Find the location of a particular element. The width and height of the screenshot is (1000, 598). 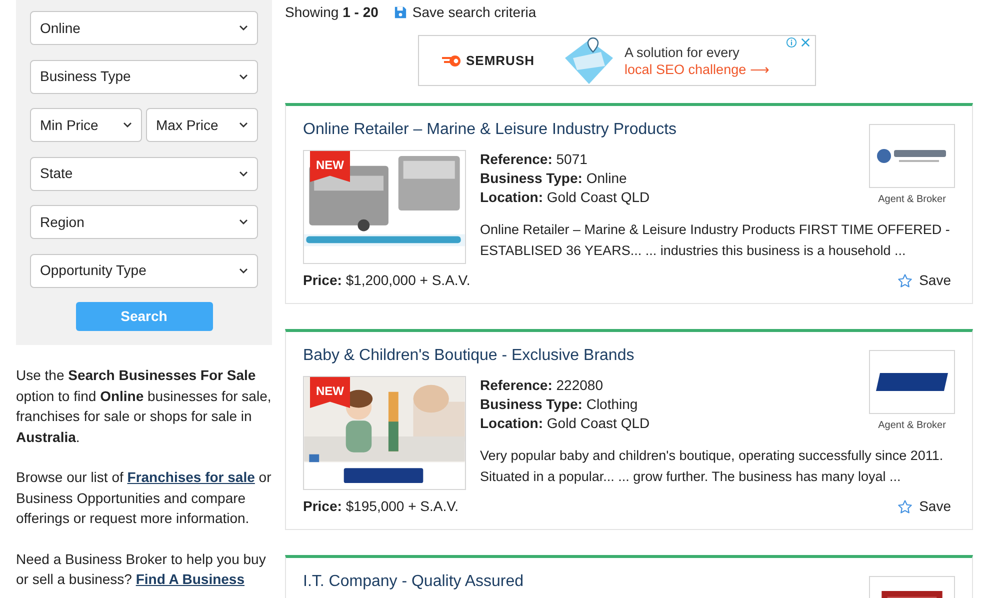

listing-detail: Business Type: Online is located at coordinates (553, 178).